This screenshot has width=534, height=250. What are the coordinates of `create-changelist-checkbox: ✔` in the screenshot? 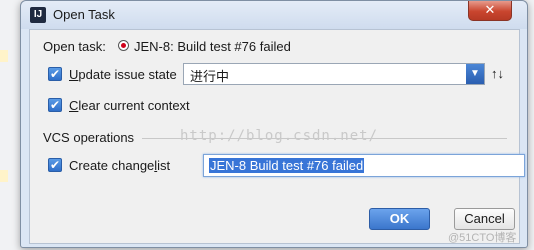 It's located at (55, 165).